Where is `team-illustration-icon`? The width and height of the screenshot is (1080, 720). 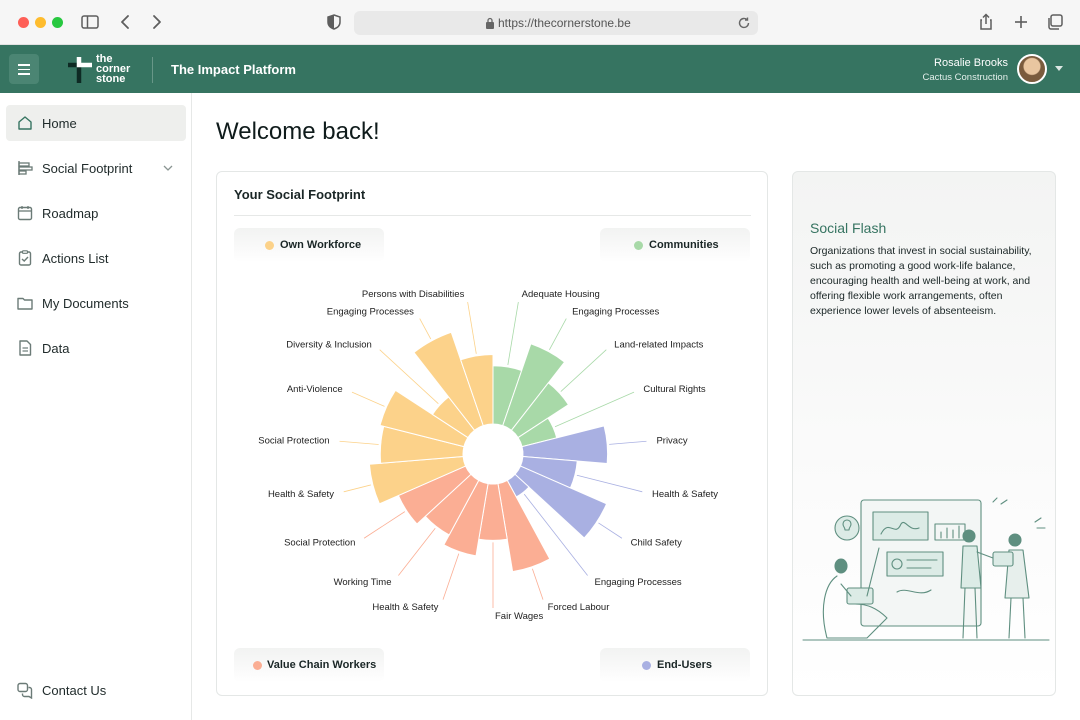 team-illustration-icon is located at coordinates (926, 569).